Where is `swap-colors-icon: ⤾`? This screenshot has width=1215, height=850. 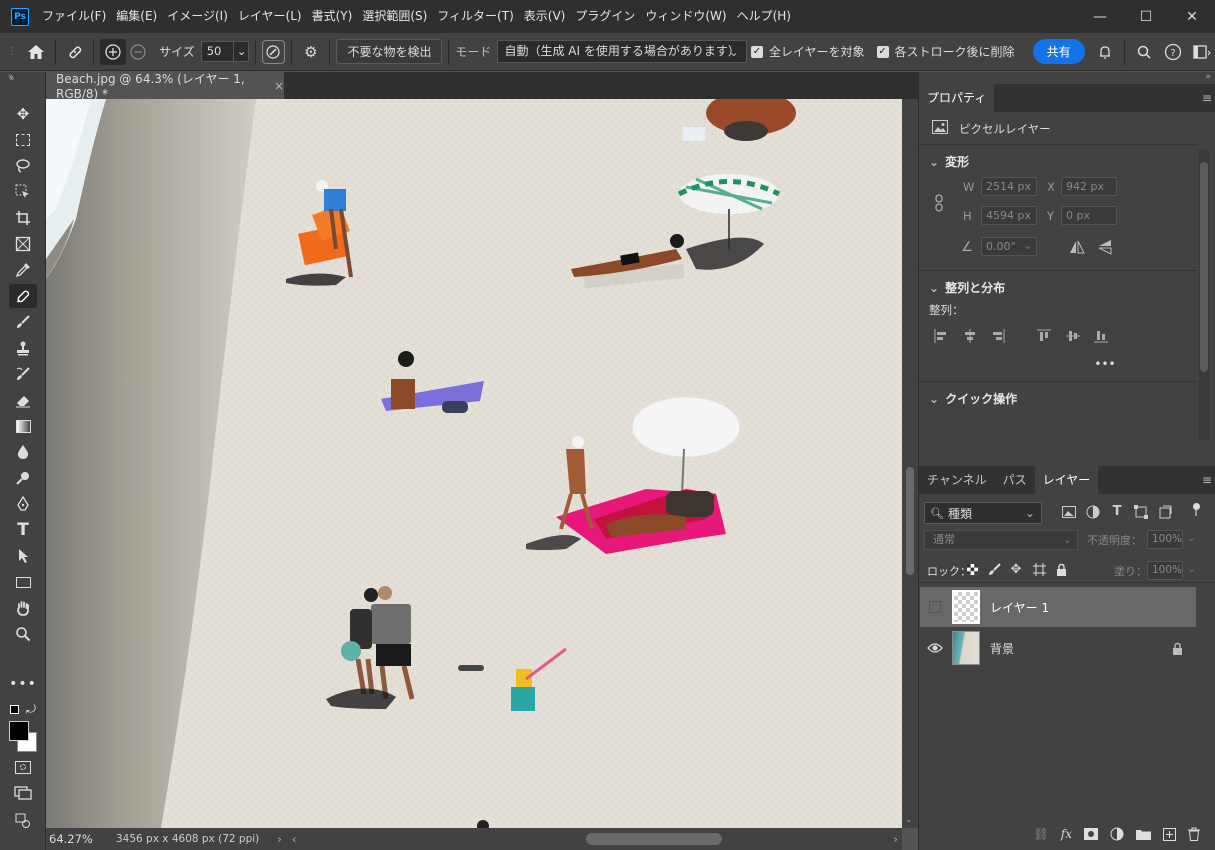
swap-colors-icon: ⤾ is located at coordinates (31, 709).